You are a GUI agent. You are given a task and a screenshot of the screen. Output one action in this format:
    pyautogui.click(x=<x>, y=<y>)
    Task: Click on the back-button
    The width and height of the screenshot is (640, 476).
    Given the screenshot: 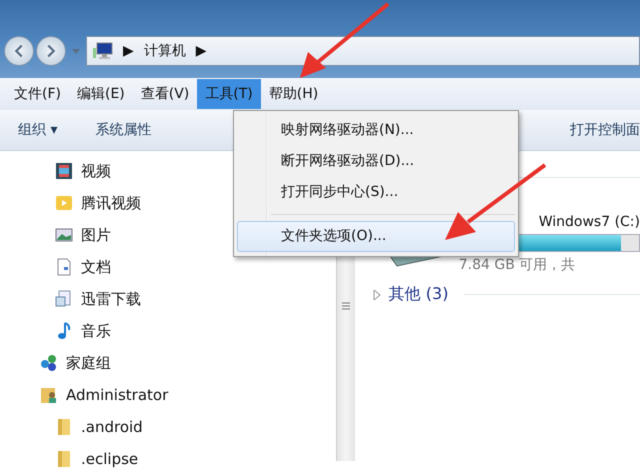 What is the action you would take?
    pyautogui.click(x=19, y=51)
    